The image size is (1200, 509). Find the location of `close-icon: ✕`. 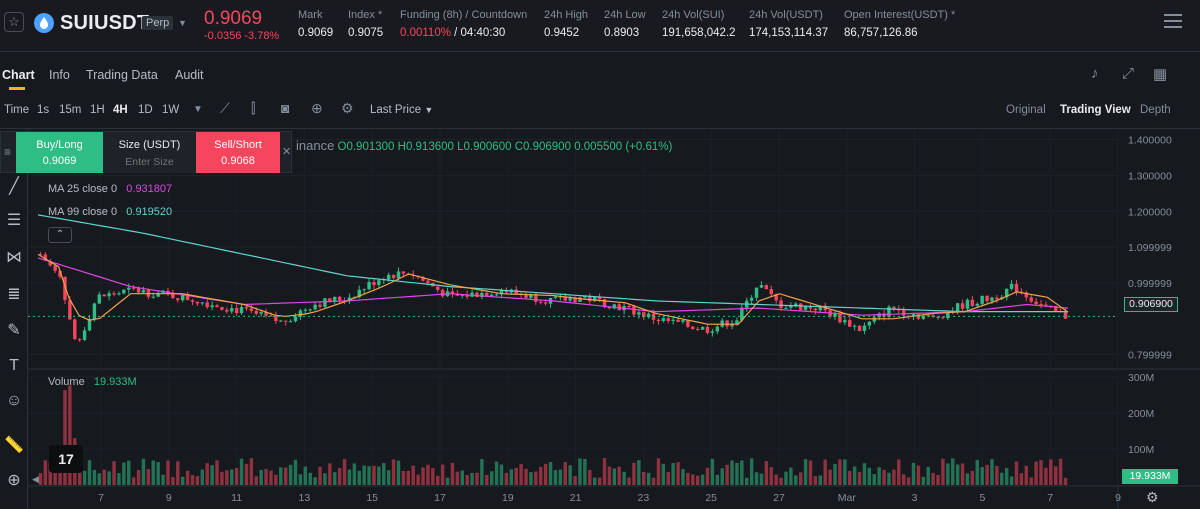

close-icon: ✕ is located at coordinates (286, 151).